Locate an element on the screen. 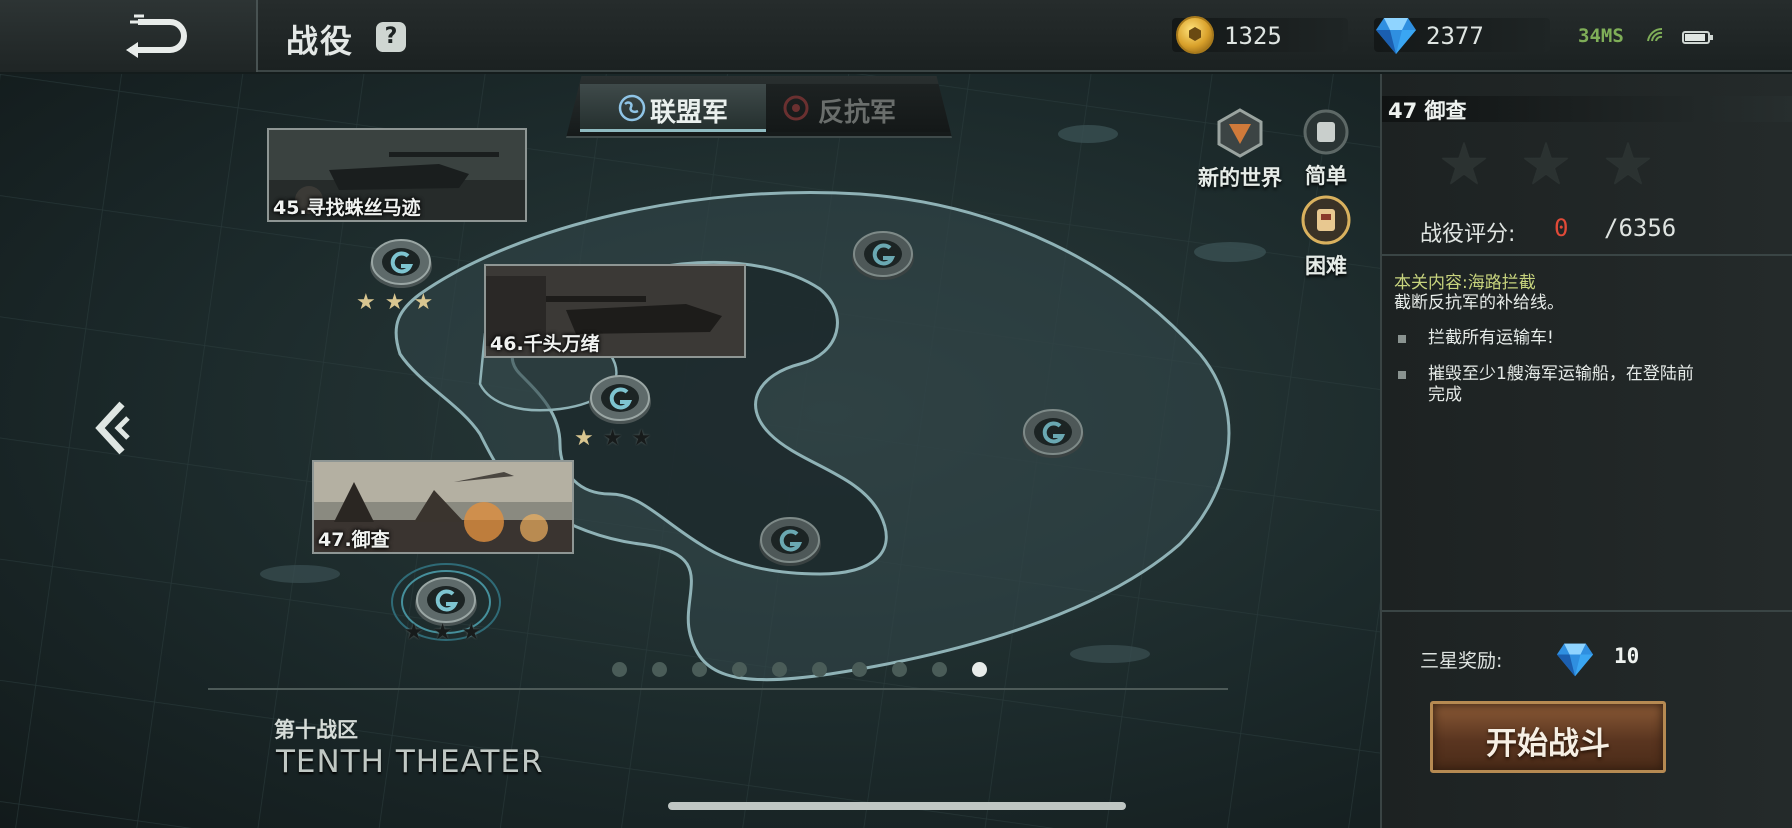  objective-item: 拦截所有运输车! is located at coordinates (1544, 340).